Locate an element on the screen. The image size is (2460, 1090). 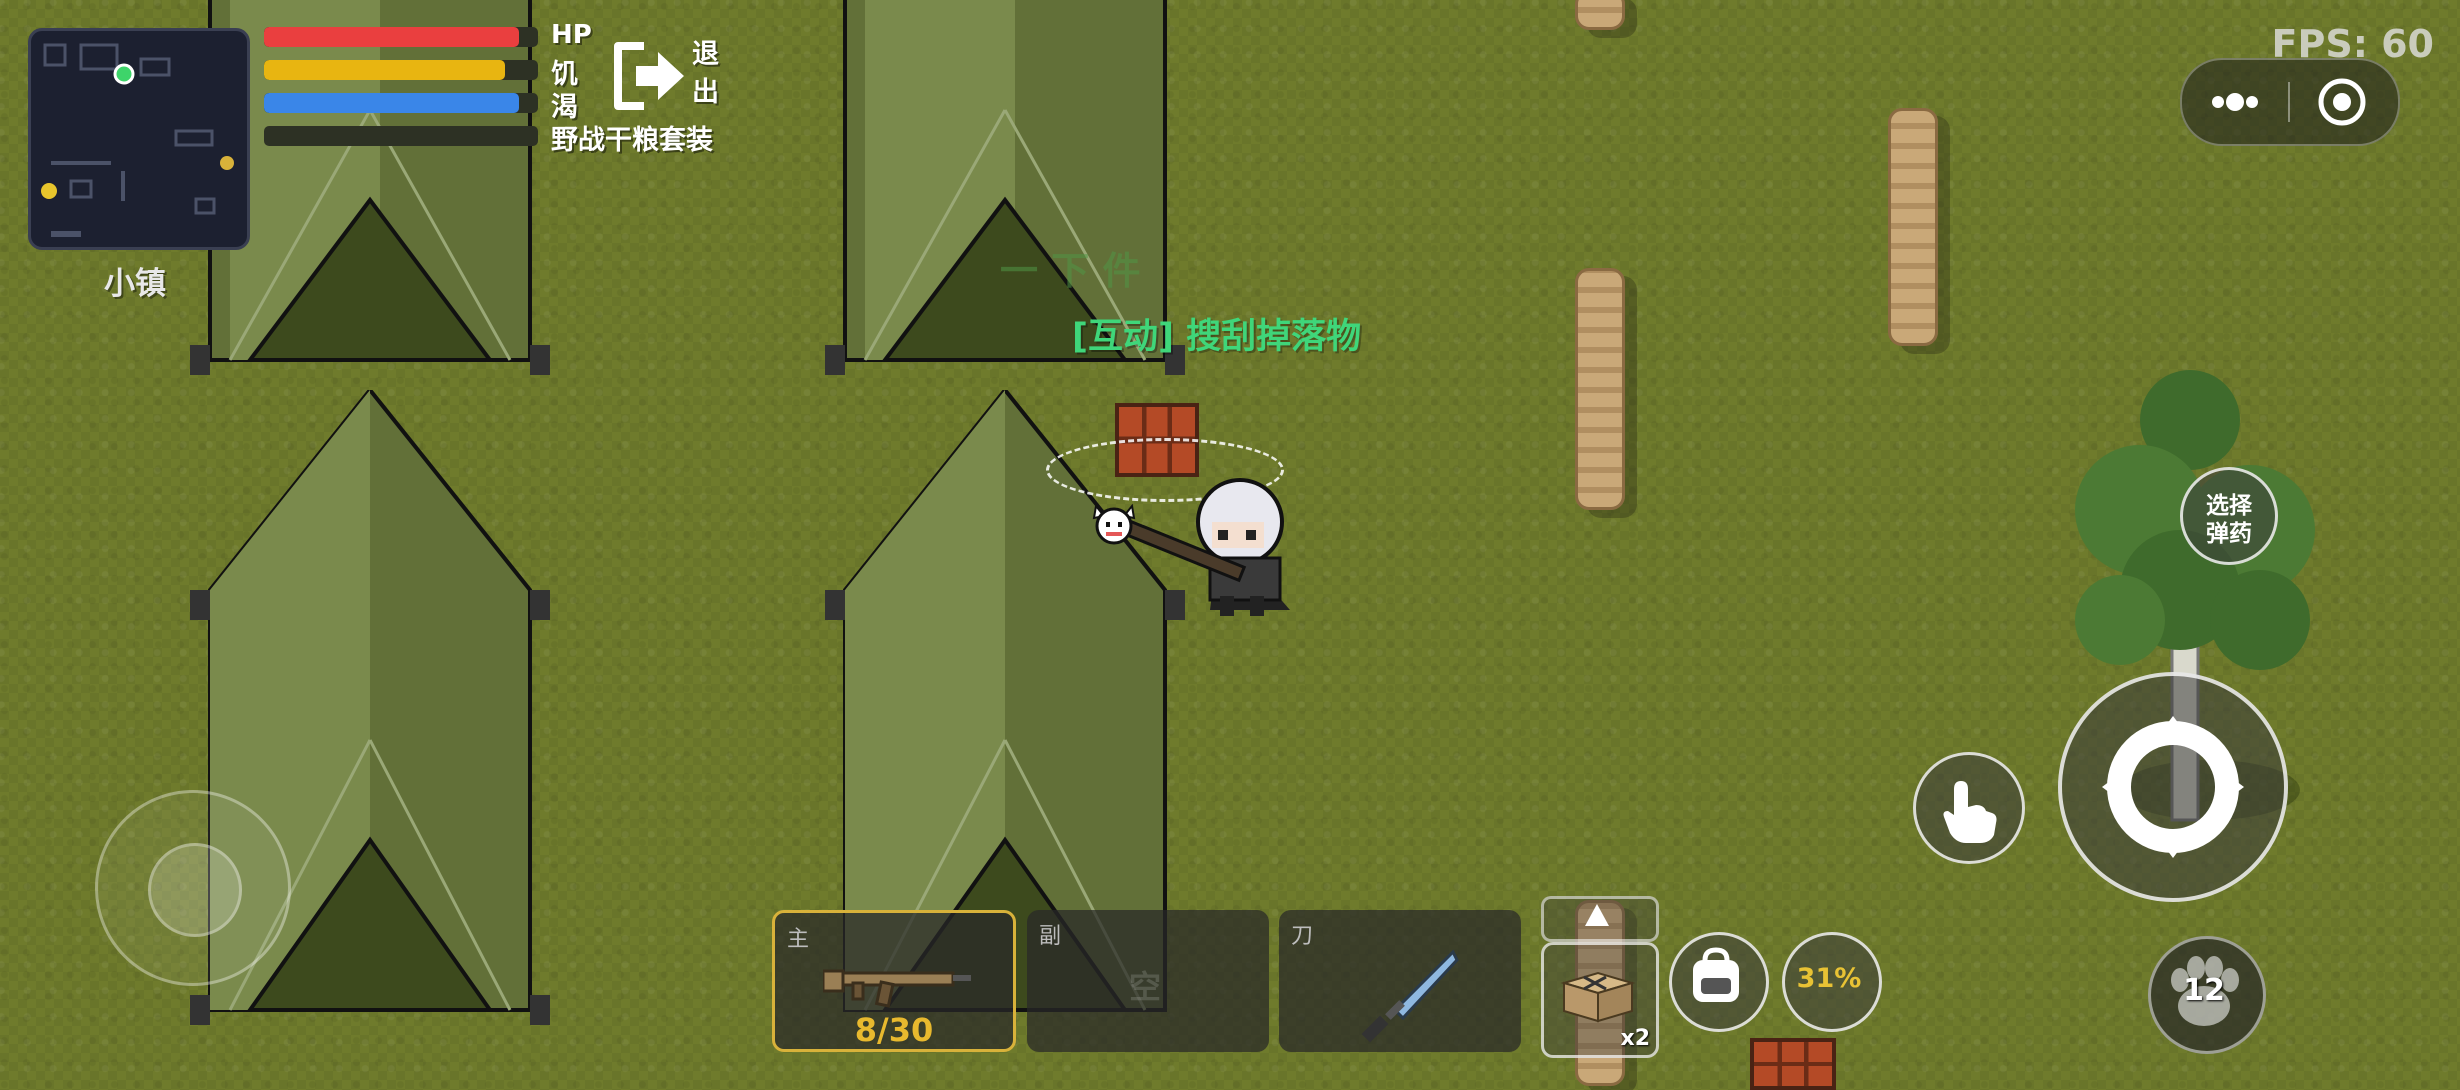
interact-hand-button is located at coordinates (1969, 808).